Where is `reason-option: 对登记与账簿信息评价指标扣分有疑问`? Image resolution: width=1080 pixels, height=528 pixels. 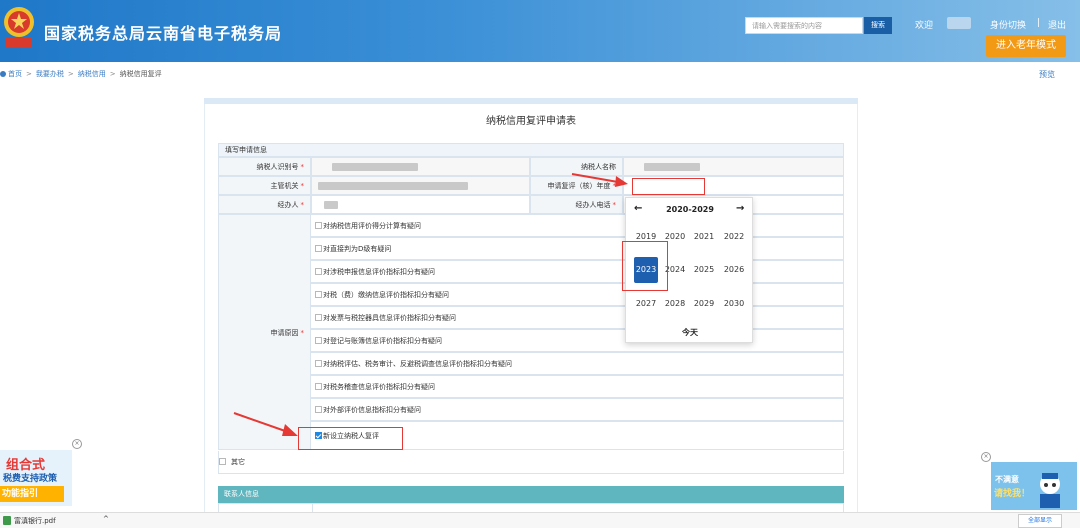 reason-option: 对登记与账簿信息评价指标扣分有疑问 is located at coordinates (577, 340).